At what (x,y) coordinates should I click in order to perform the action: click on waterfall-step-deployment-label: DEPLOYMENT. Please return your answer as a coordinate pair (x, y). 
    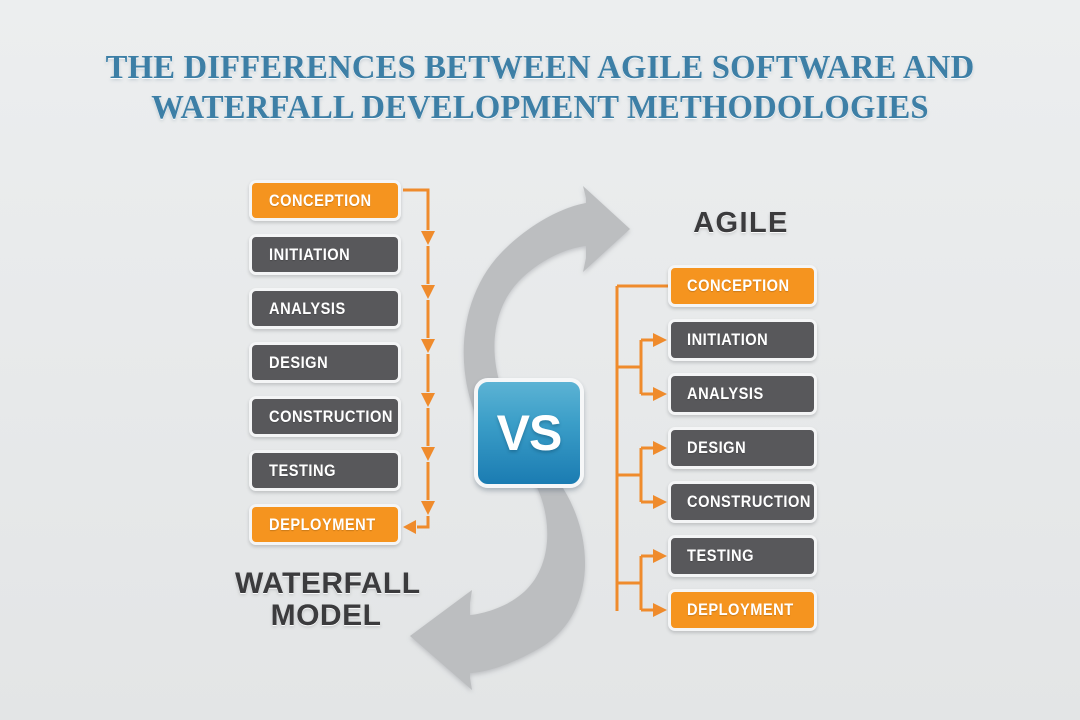
    Looking at the image, I should click on (322, 524).